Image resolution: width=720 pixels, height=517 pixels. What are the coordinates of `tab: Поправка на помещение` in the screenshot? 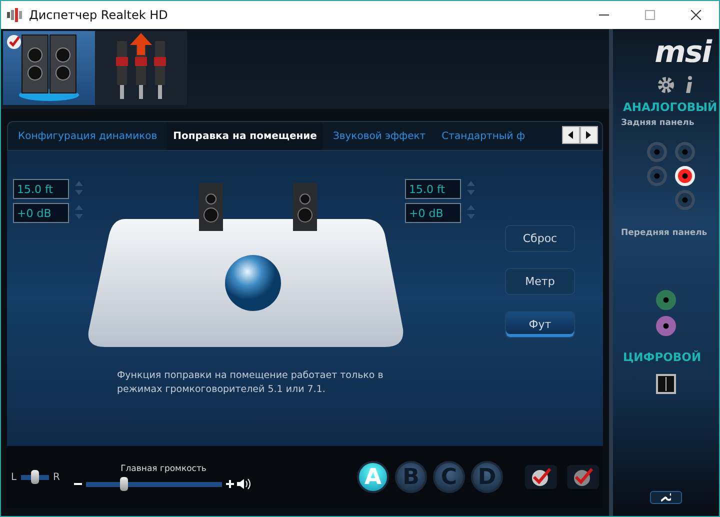 It's located at (245, 136).